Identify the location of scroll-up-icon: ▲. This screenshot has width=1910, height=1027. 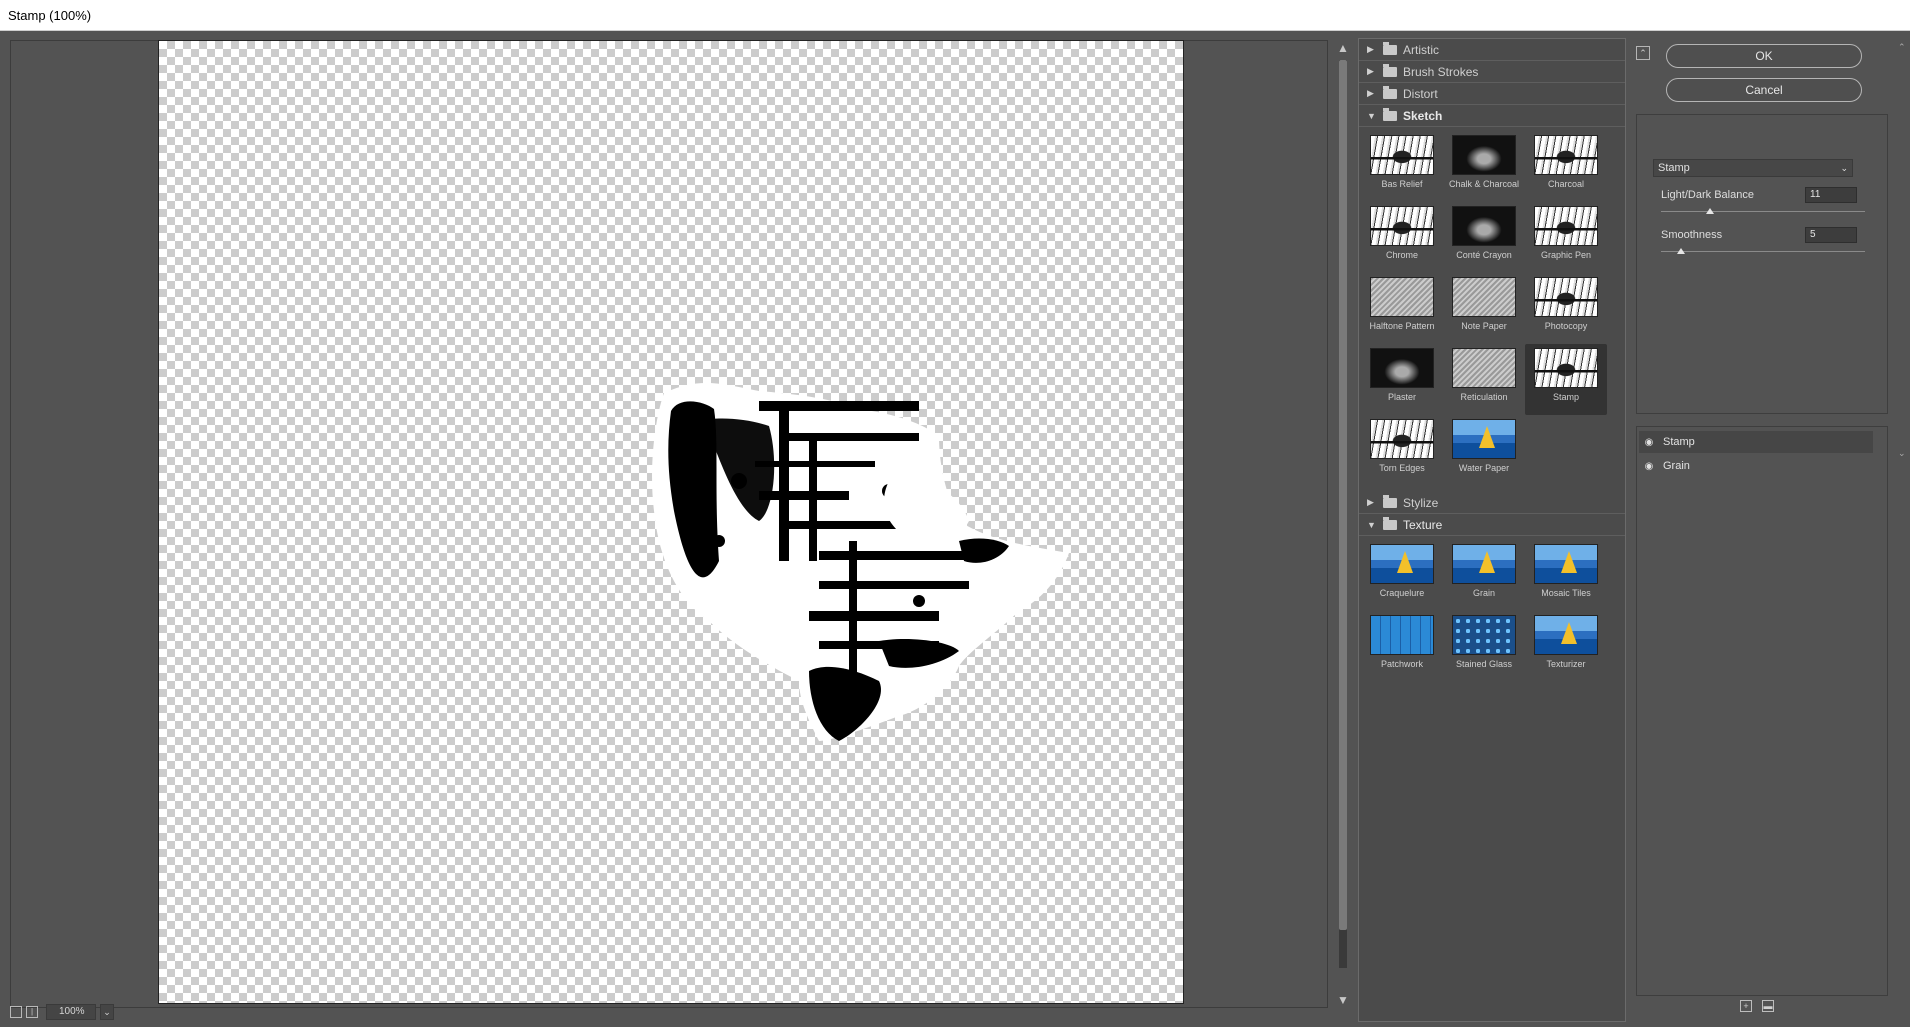
(1343, 48).